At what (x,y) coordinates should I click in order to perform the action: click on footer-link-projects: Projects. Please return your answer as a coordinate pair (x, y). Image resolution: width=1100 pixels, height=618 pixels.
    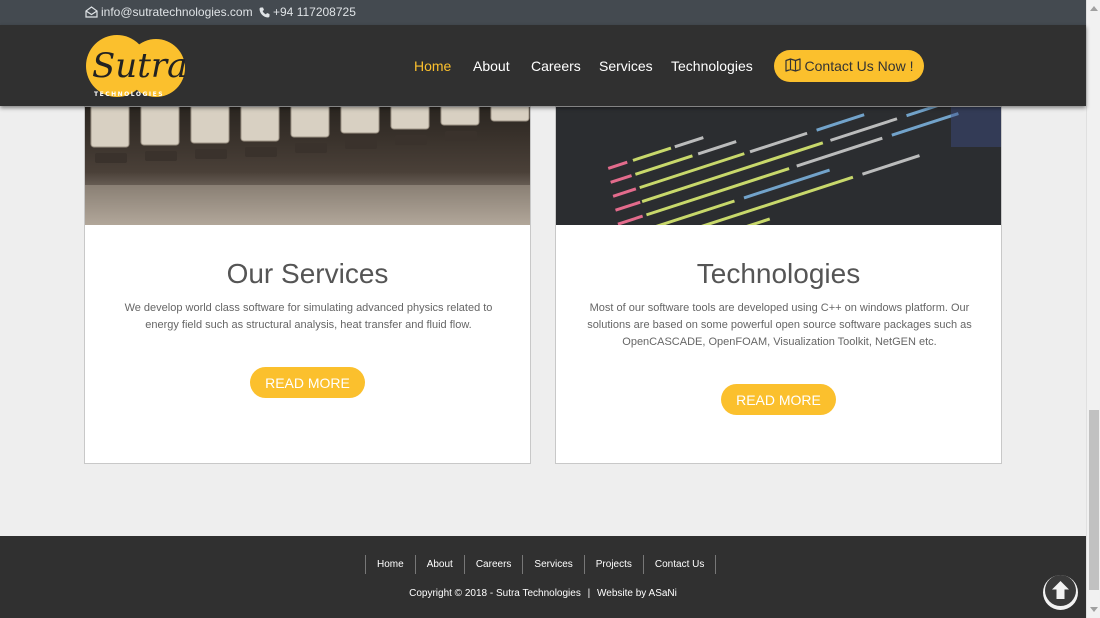
    Looking at the image, I should click on (614, 564).